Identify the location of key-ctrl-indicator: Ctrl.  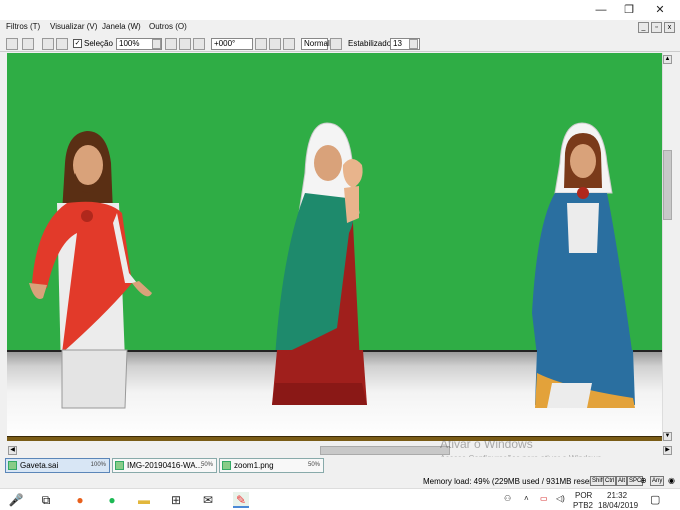
(610, 481).